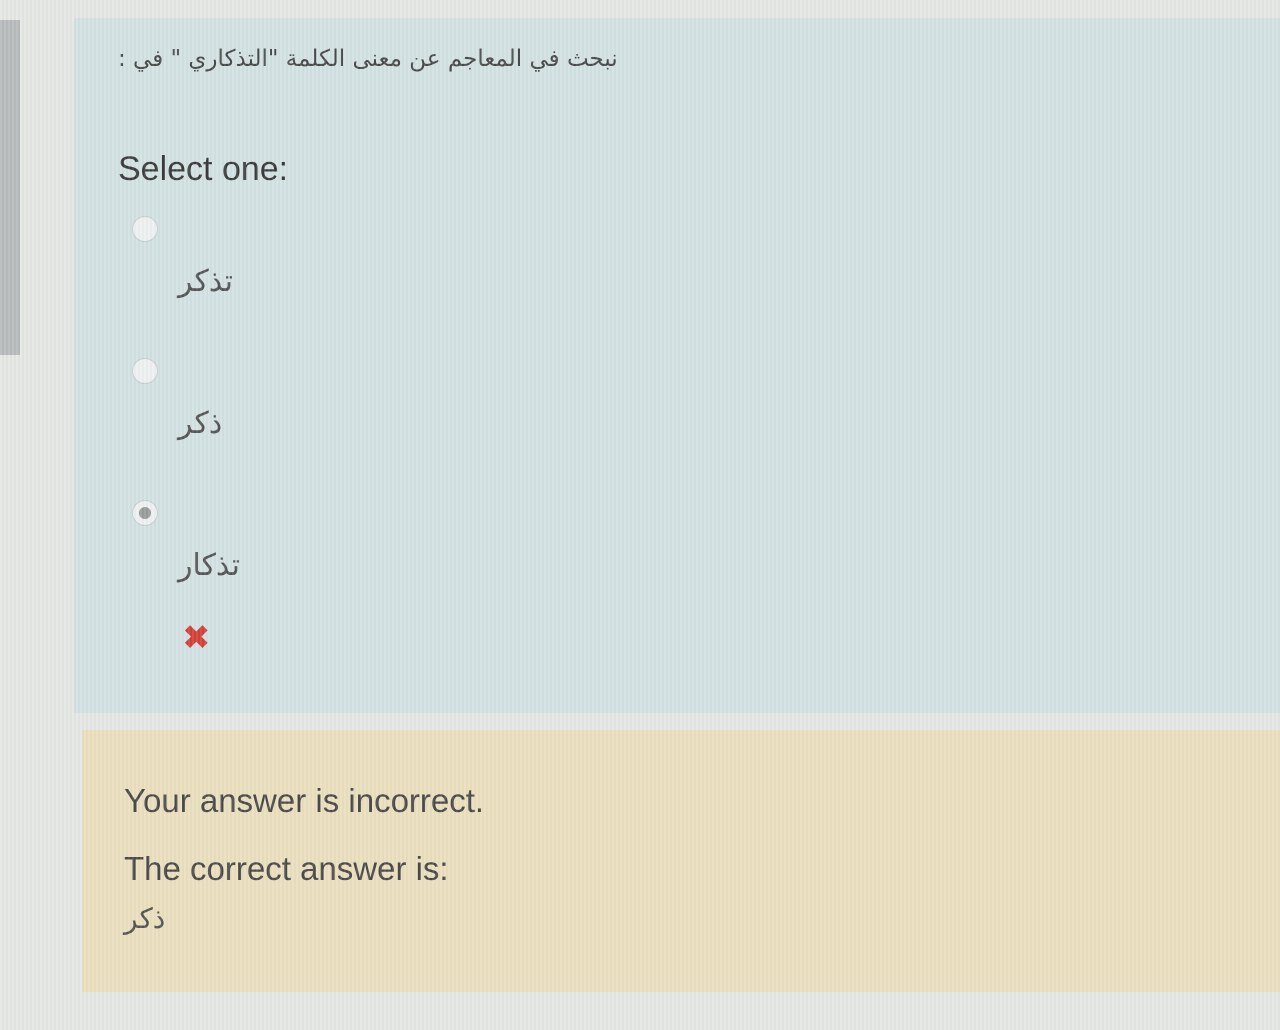 Image resolution: width=1280 pixels, height=1030 pixels. What do you see at coordinates (200, 423) in the screenshot?
I see `option-2-label: ذكر` at bounding box center [200, 423].